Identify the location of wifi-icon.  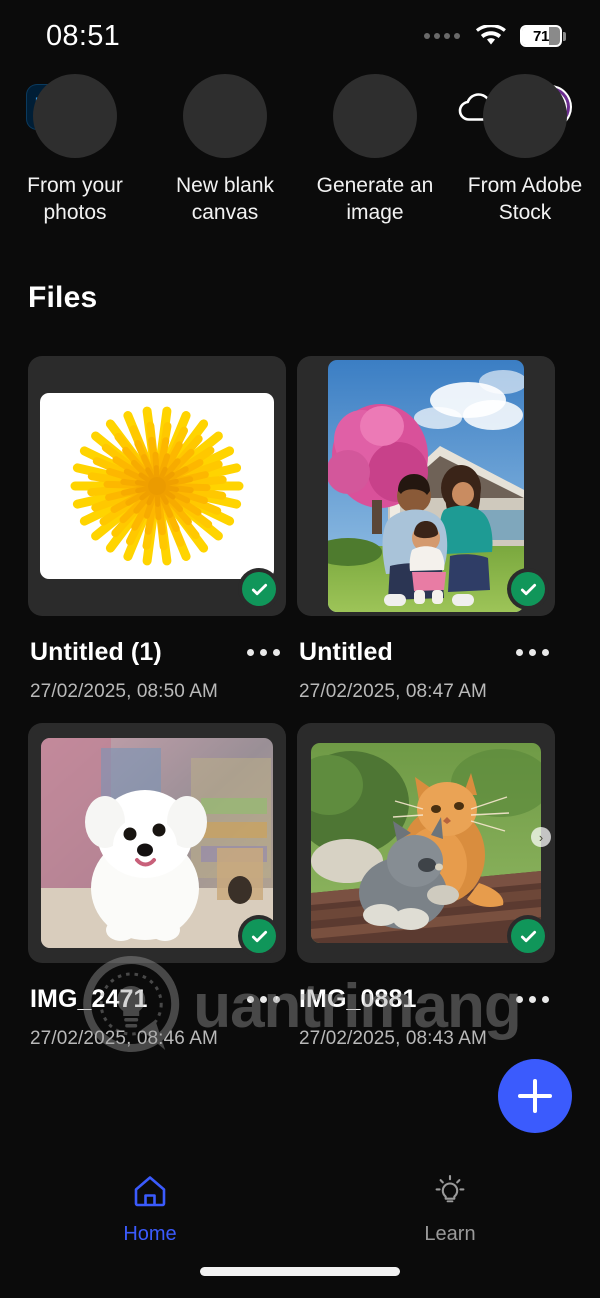
(491, 36).